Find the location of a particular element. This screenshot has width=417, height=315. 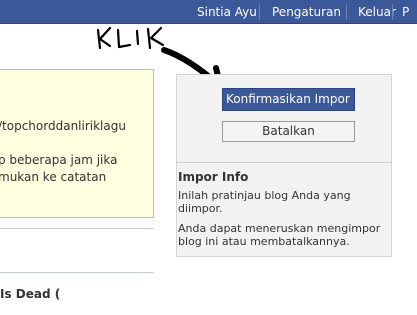

nav-link-profile: Sintia Ayu is located at coordinates (227, 12).